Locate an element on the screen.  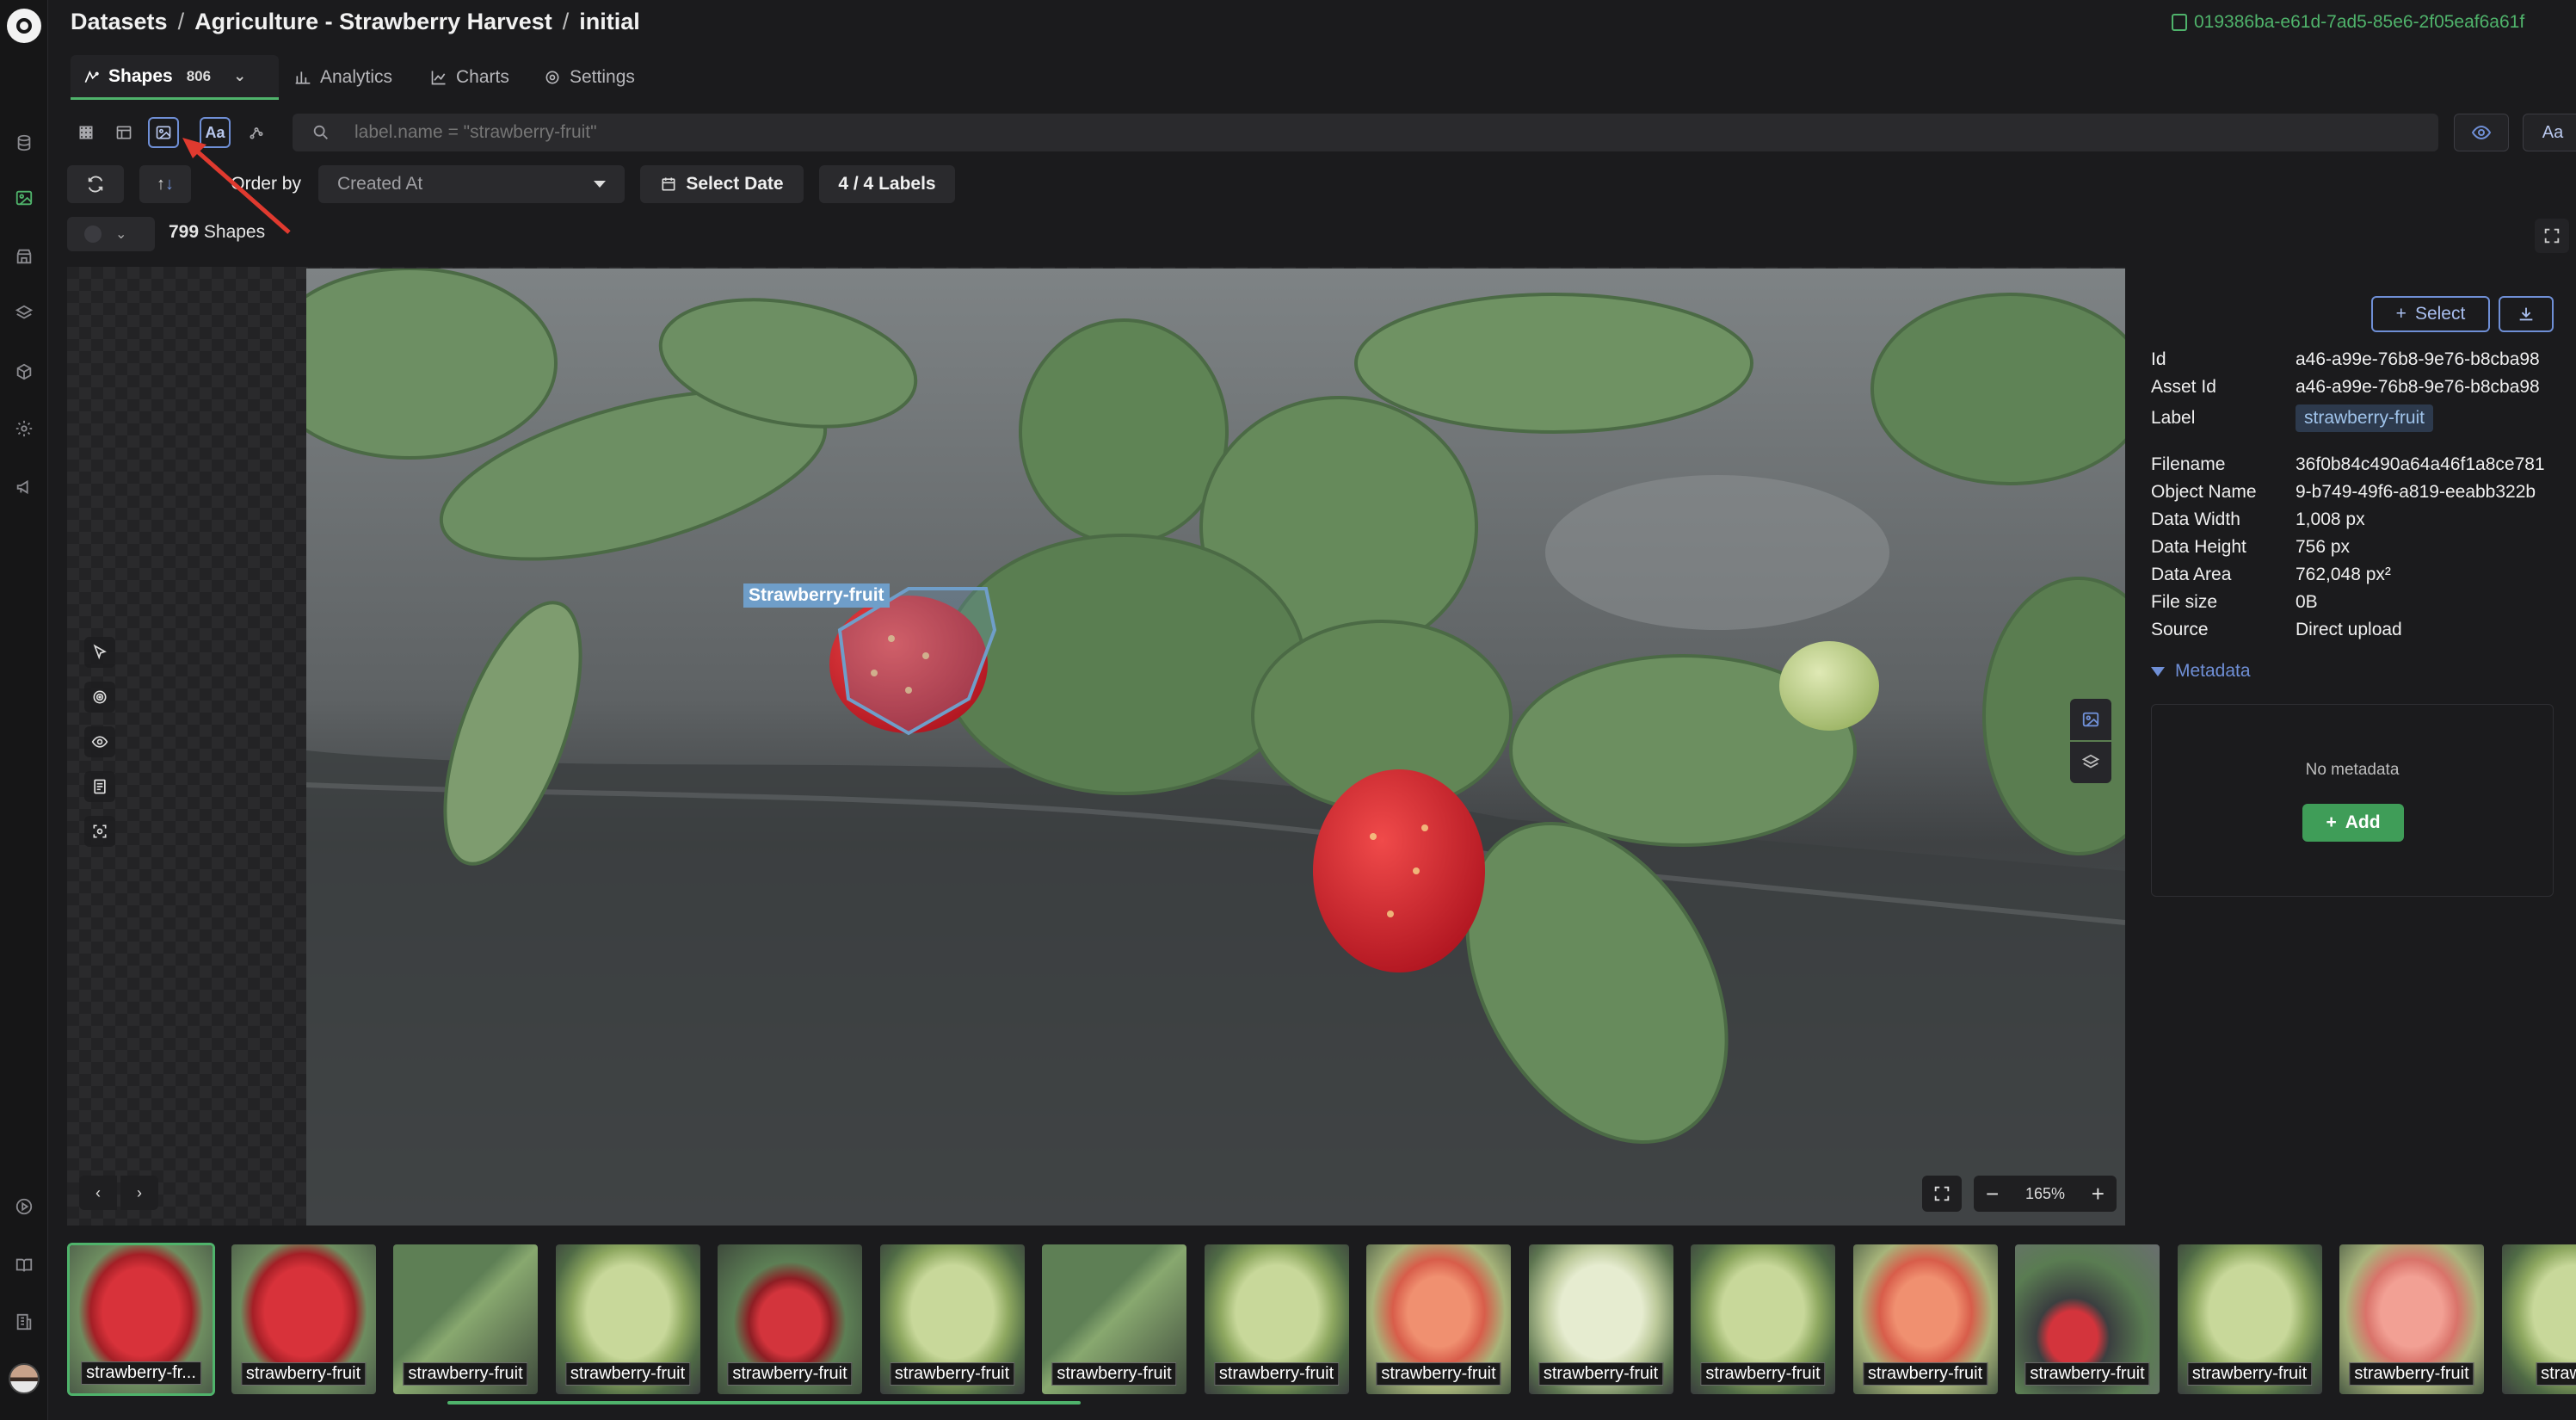
download-button is located at coordinates (2526, 314).